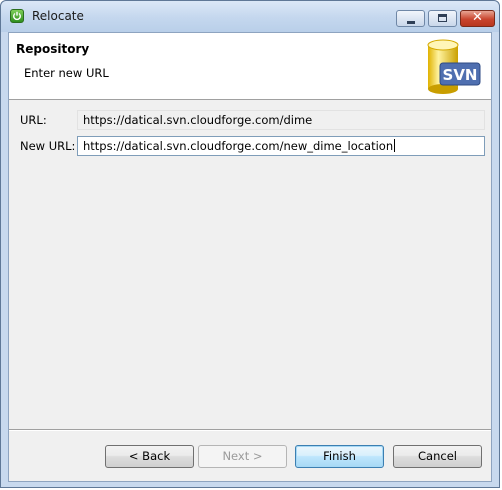 The height and width of the screenshot is (490, 502). What do you see at coordinates (410, 18) in the screenshot?
I see `minimize-button` at bounding box center [410, 18].